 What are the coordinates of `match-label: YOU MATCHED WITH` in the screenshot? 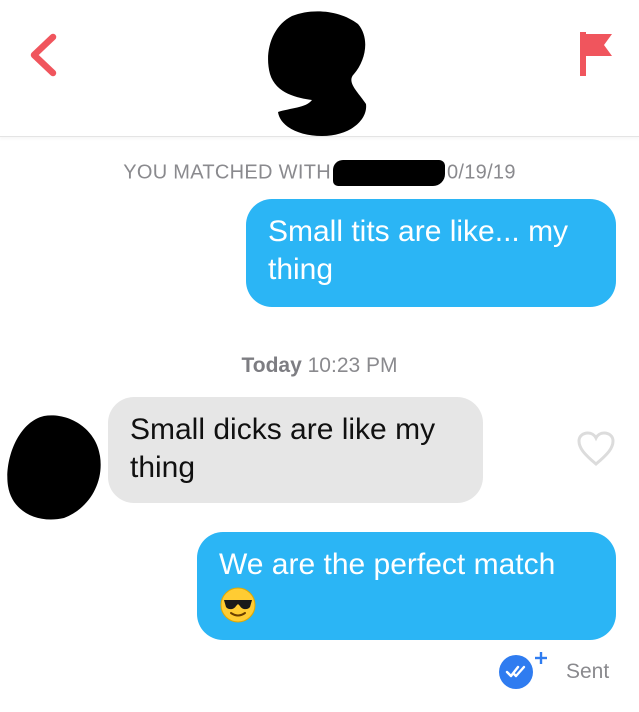 It's located at (227, 172).